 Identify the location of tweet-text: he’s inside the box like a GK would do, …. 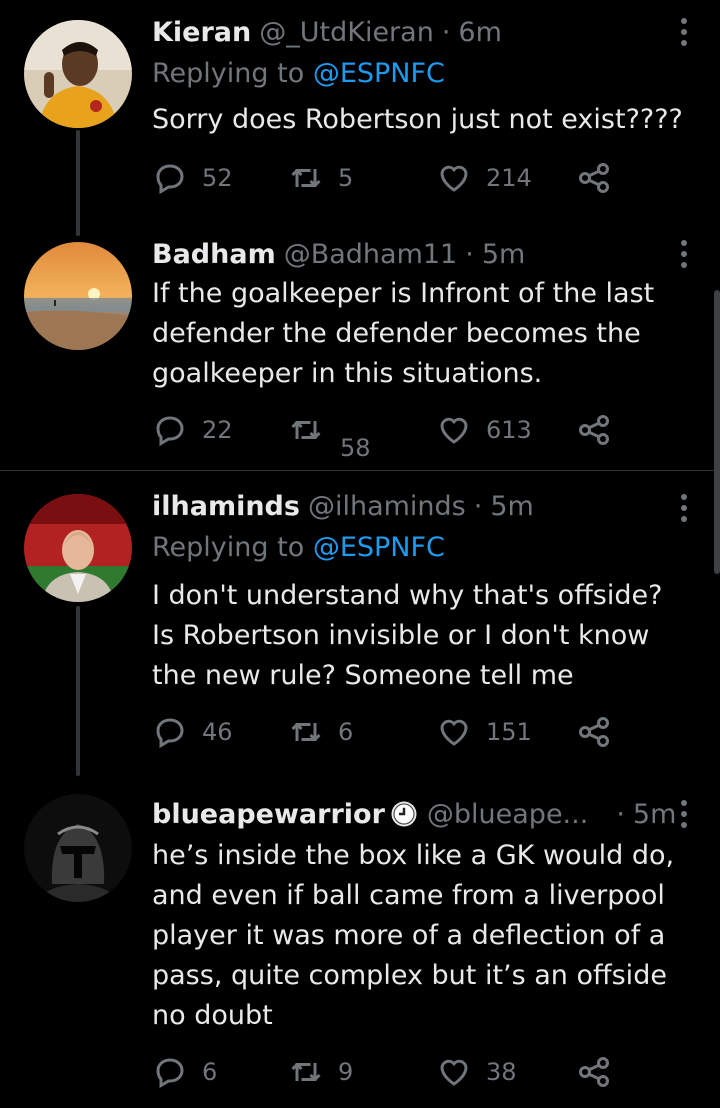
(413, 935).